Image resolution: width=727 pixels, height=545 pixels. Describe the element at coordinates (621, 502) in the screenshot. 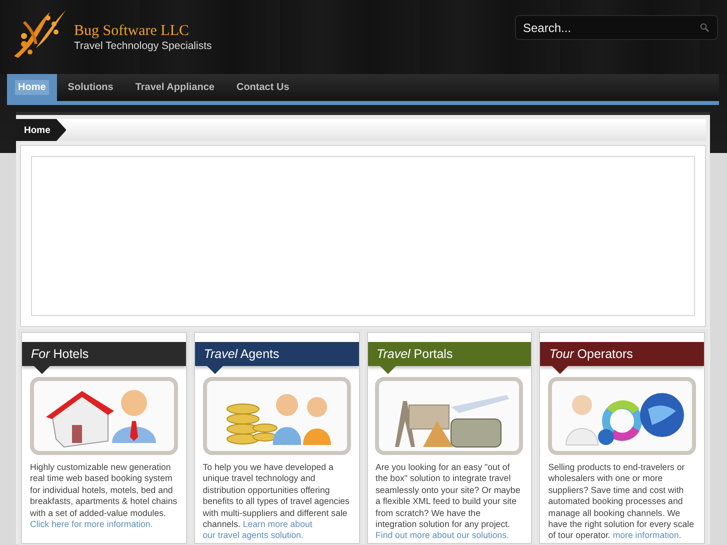

I see `card-description: Selling products to end-travelers or wholesalers with one or more suppliers? Save time and cost with automated booking processes and manage all booking channels. We have the right solution for every scale of tour operator. more information.` at that location.